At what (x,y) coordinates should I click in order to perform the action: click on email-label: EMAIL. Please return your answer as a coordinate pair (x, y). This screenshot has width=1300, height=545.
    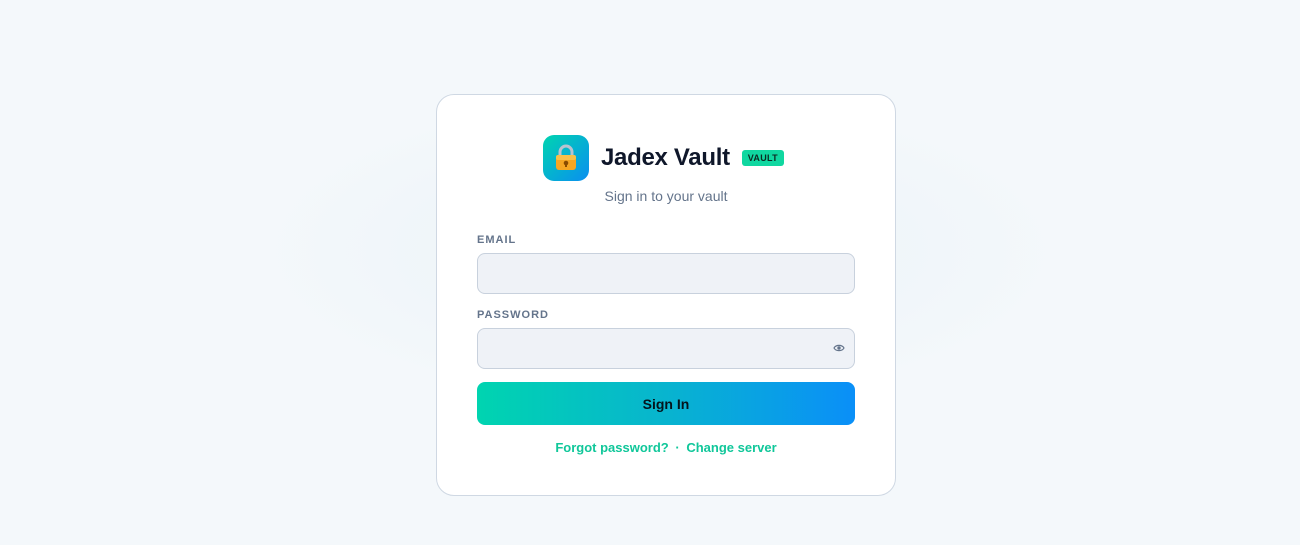
    Looking at the image, I should click on (497, 240).